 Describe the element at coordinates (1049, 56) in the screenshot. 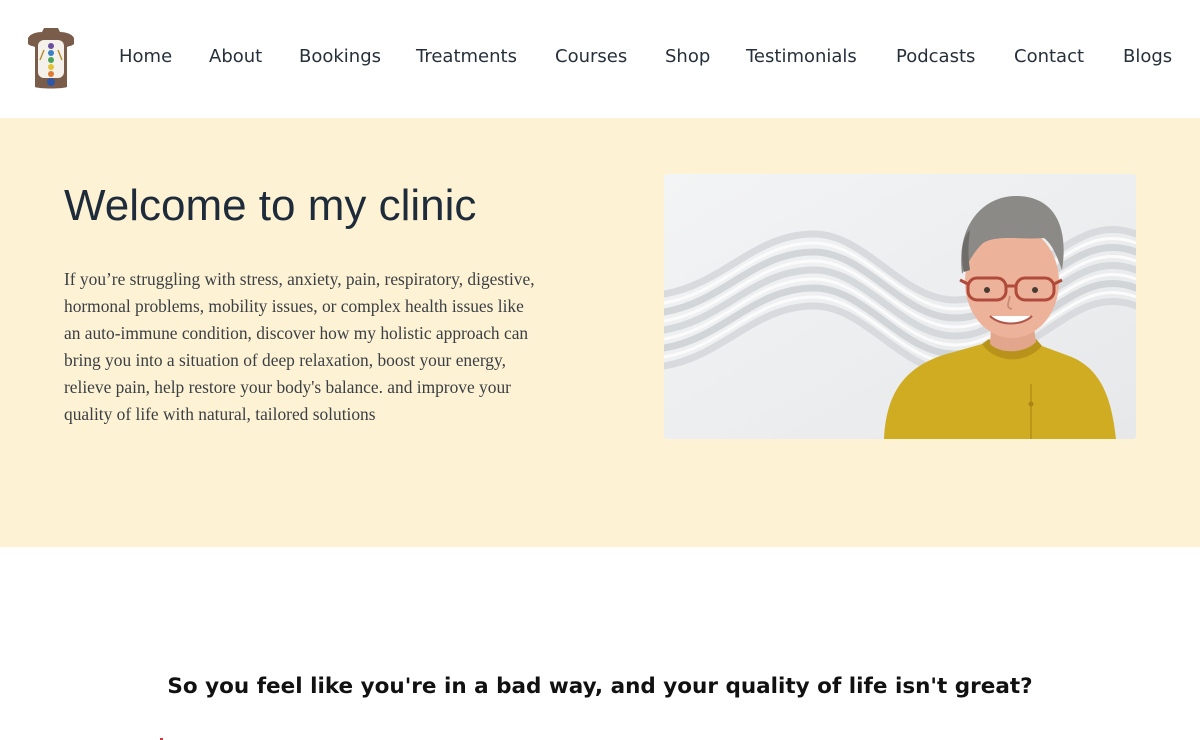

I see `nav-contact: Contact` at that location.